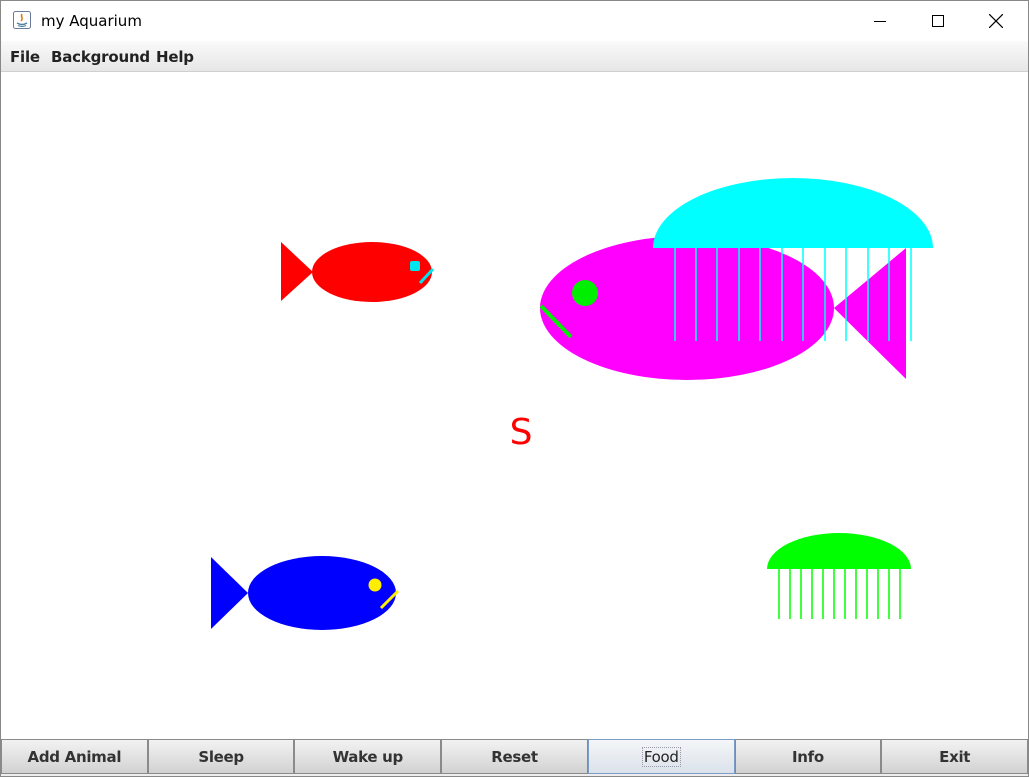 Image resolution: width=1029 pixels, height=777 pixels. I want to click on exit-button: Exit, so click(954, 756).